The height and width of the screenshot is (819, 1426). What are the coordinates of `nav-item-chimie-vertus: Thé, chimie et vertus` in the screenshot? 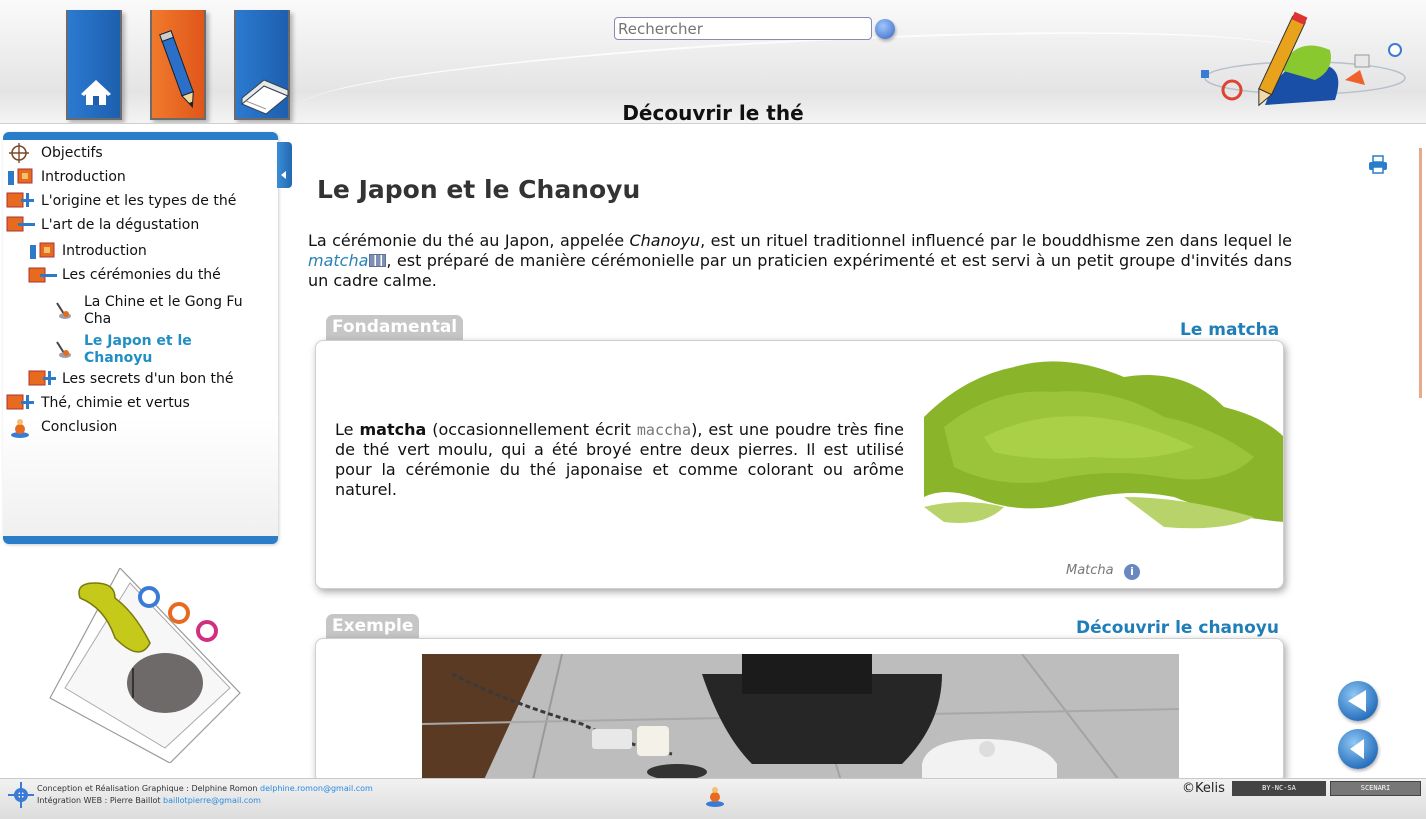 It's located at (115, 403).